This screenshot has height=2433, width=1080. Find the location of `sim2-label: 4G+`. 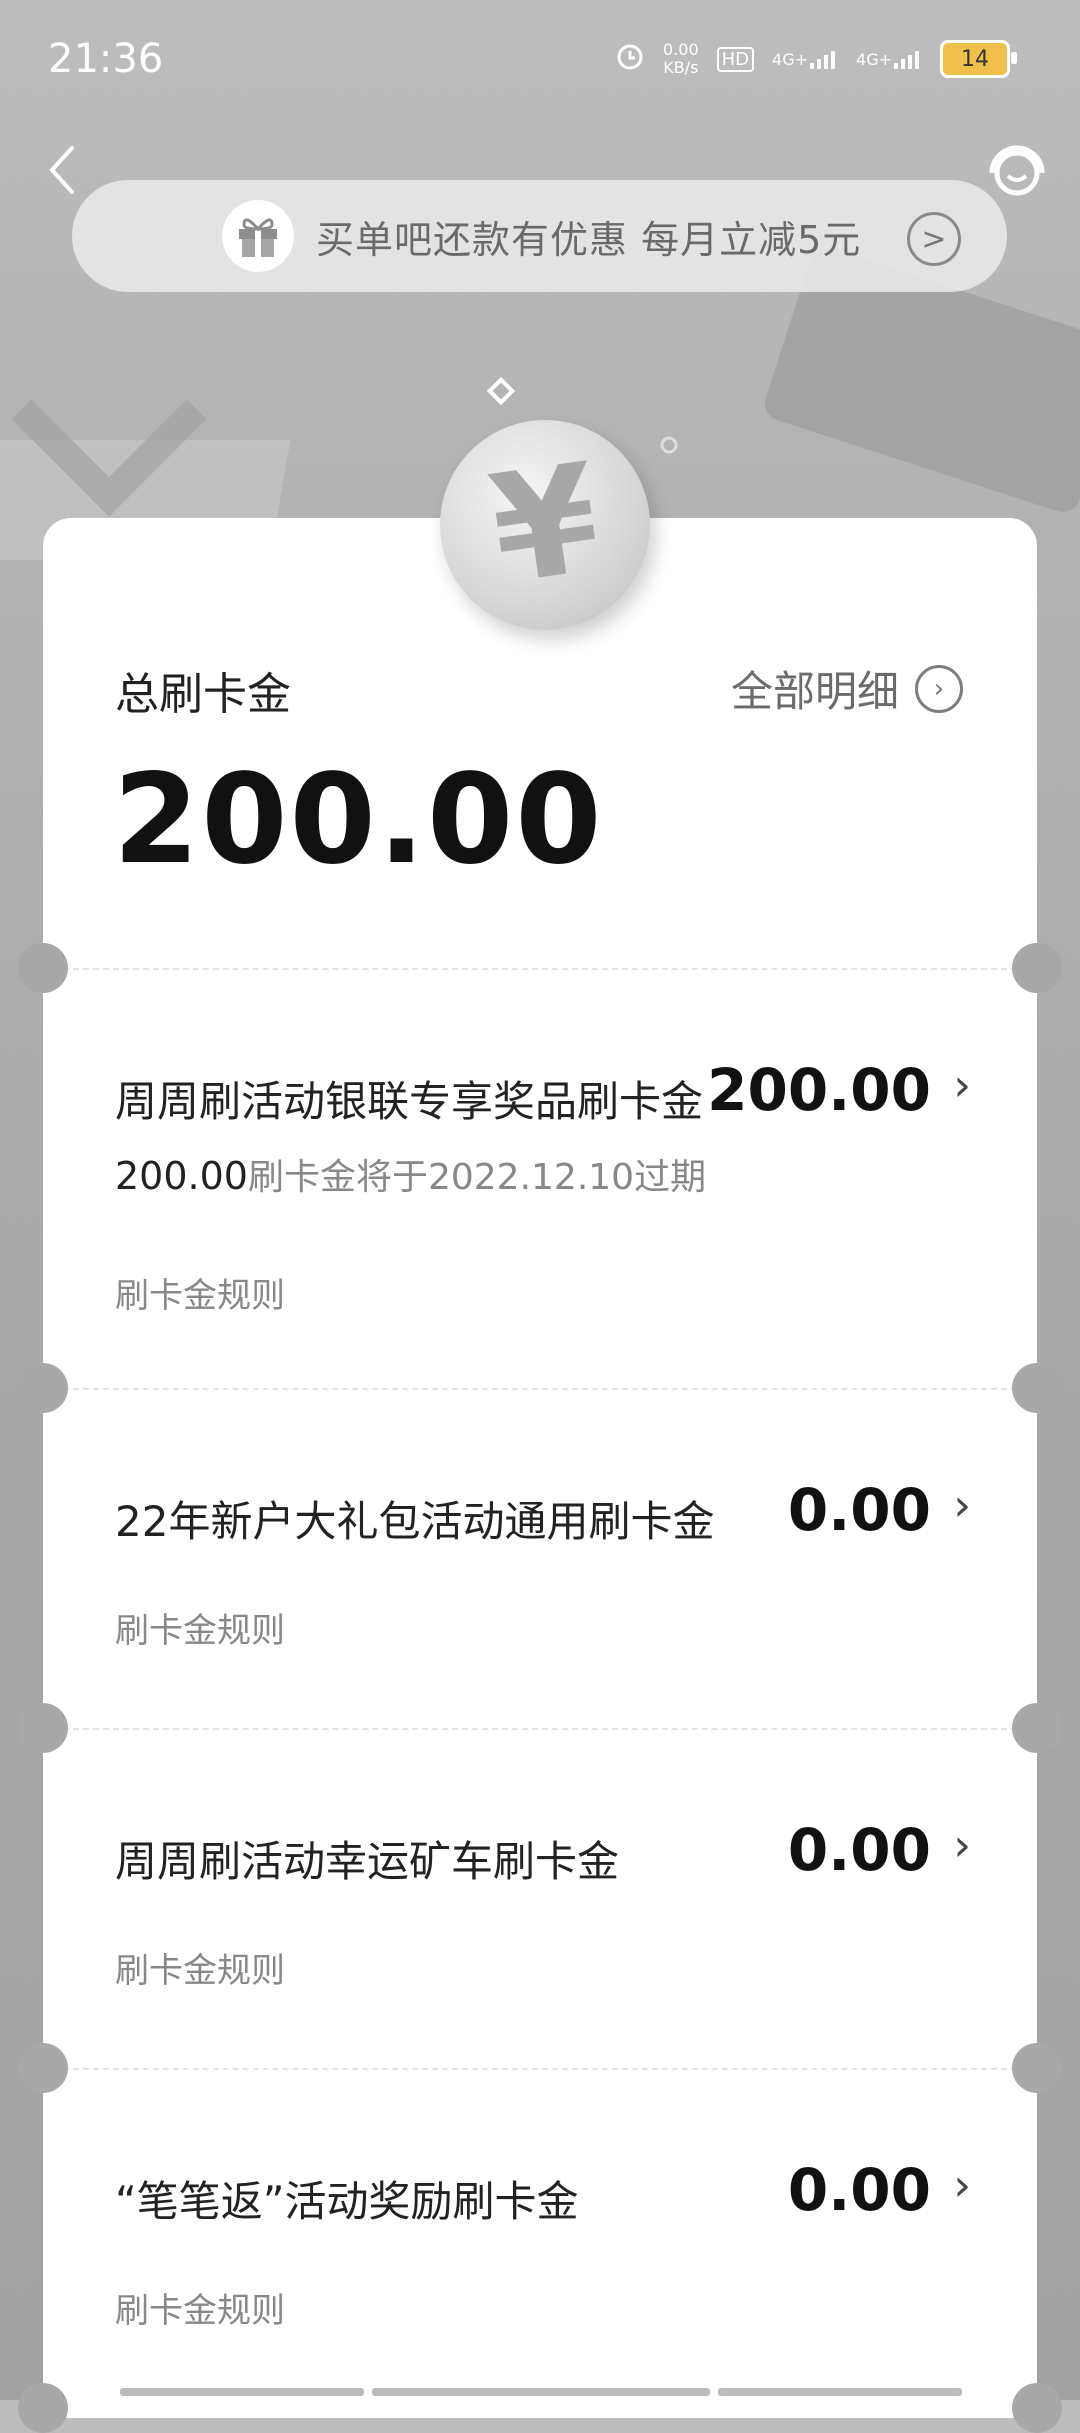

sim2-label: 4G+ is located at coordinates (874, 59).